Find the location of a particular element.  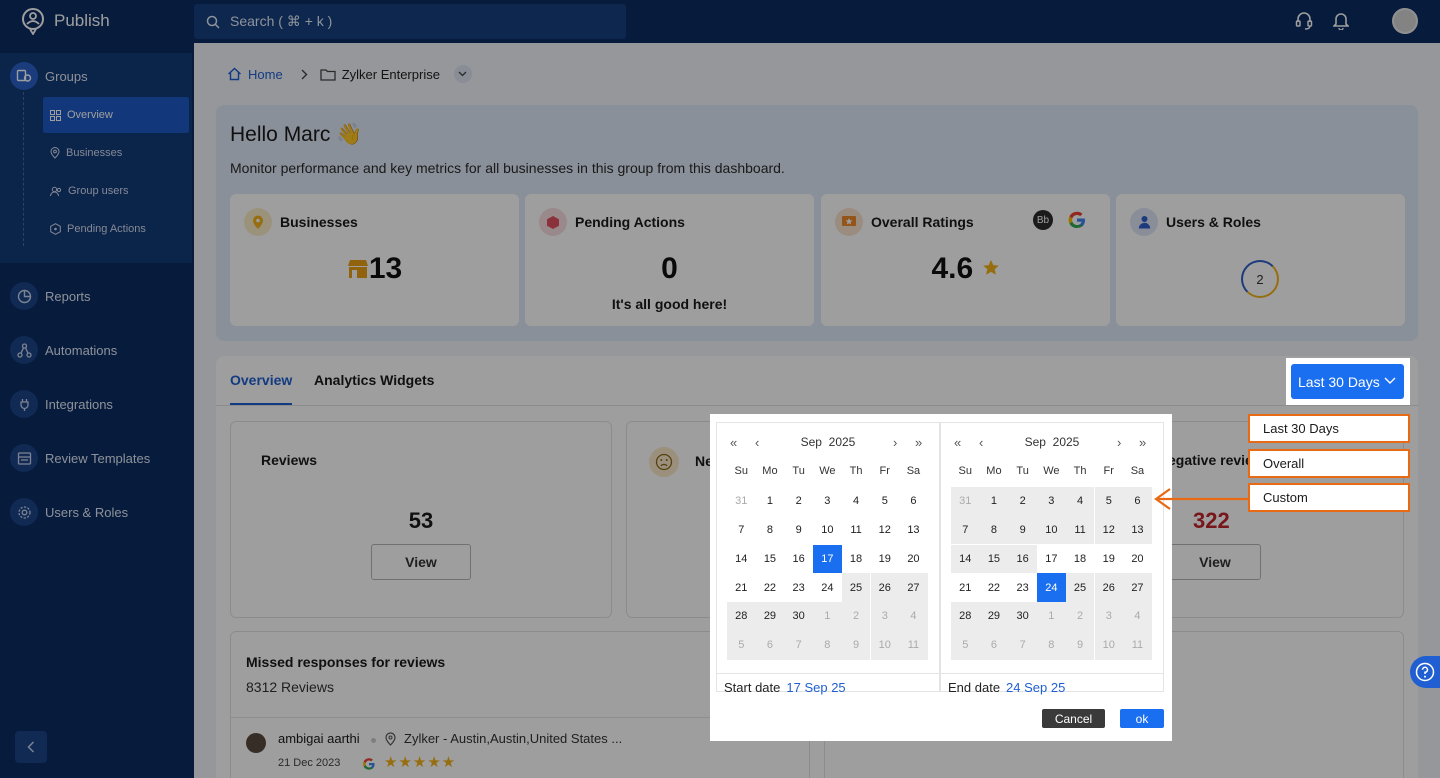

weekday-label: Su is located at coordinates (741, 471).